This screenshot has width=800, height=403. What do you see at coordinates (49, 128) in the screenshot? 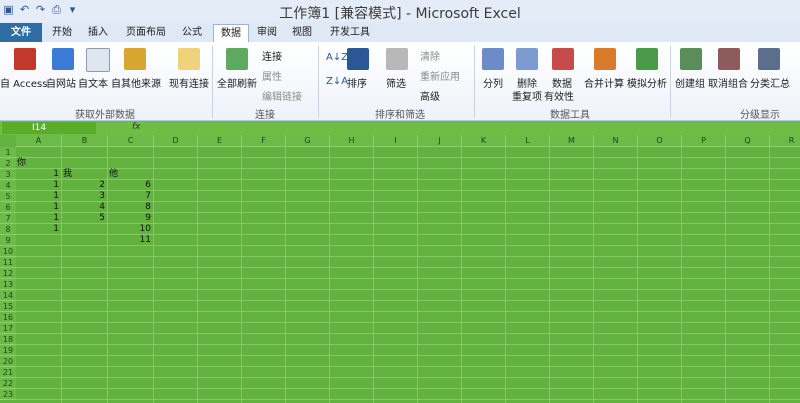
I see `name-box: I14` at bounding box center [49, 128].